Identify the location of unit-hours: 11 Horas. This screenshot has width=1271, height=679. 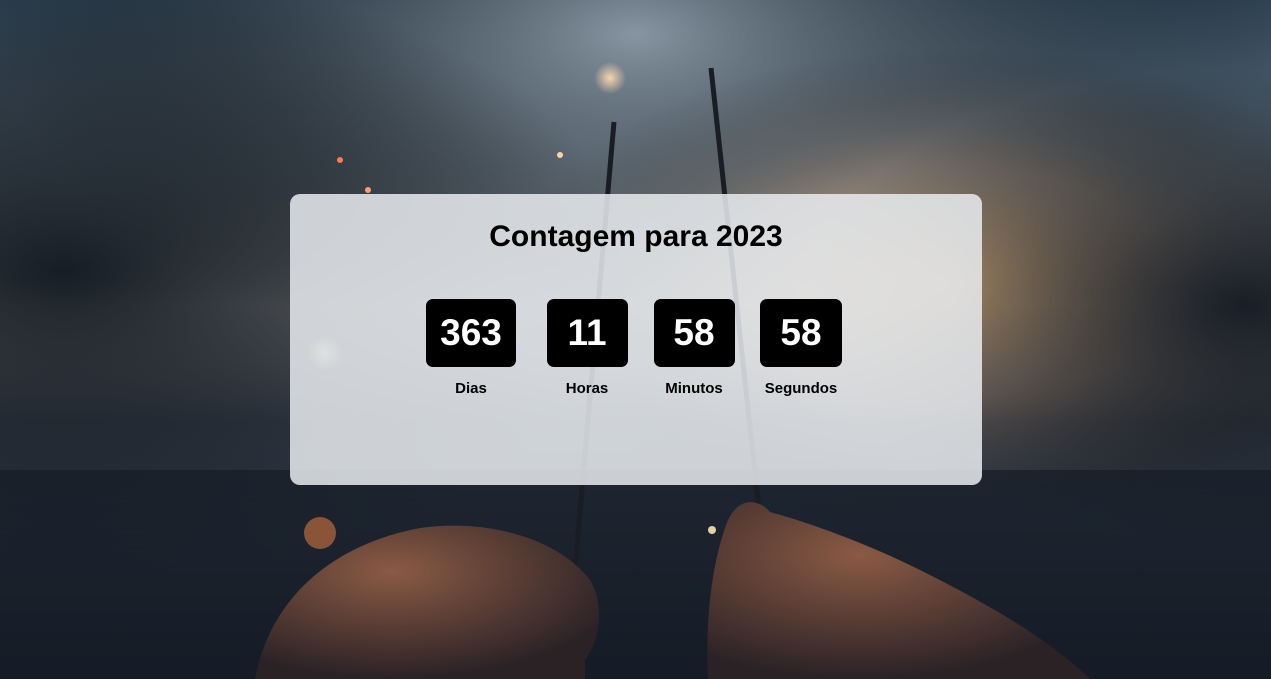
(587, 348).